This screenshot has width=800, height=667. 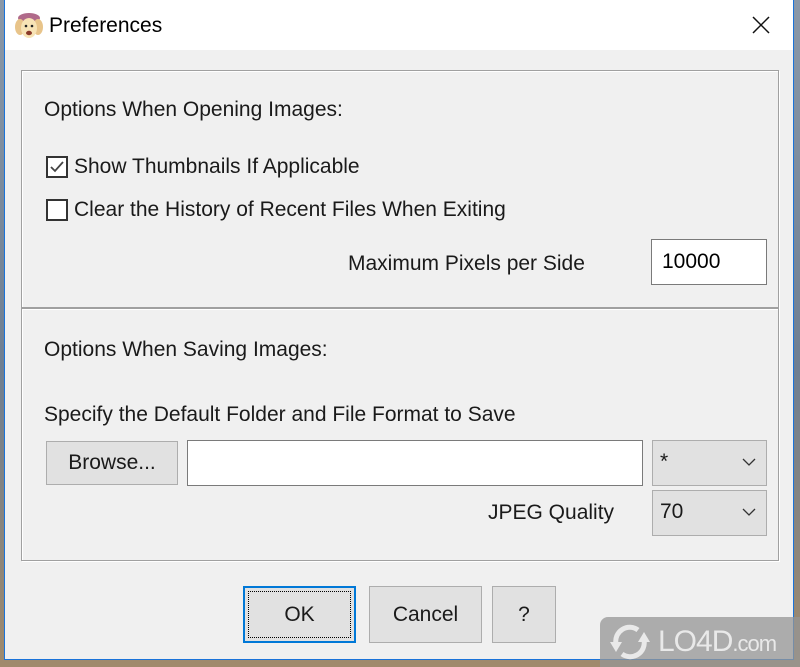 I want to click on help-button: ?, so click(x=524, y=614).